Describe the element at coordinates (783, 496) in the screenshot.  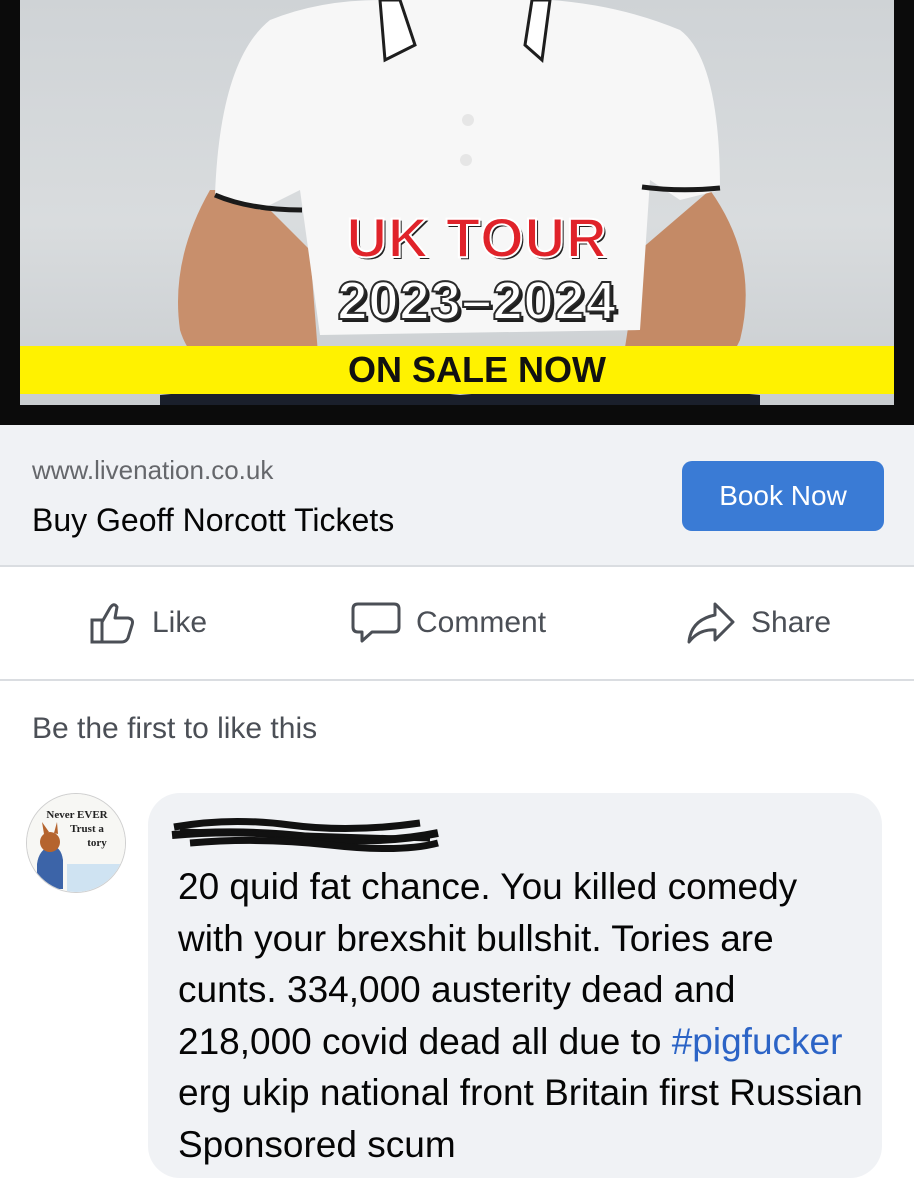
I see `book-now-button: Book Now` at that location.